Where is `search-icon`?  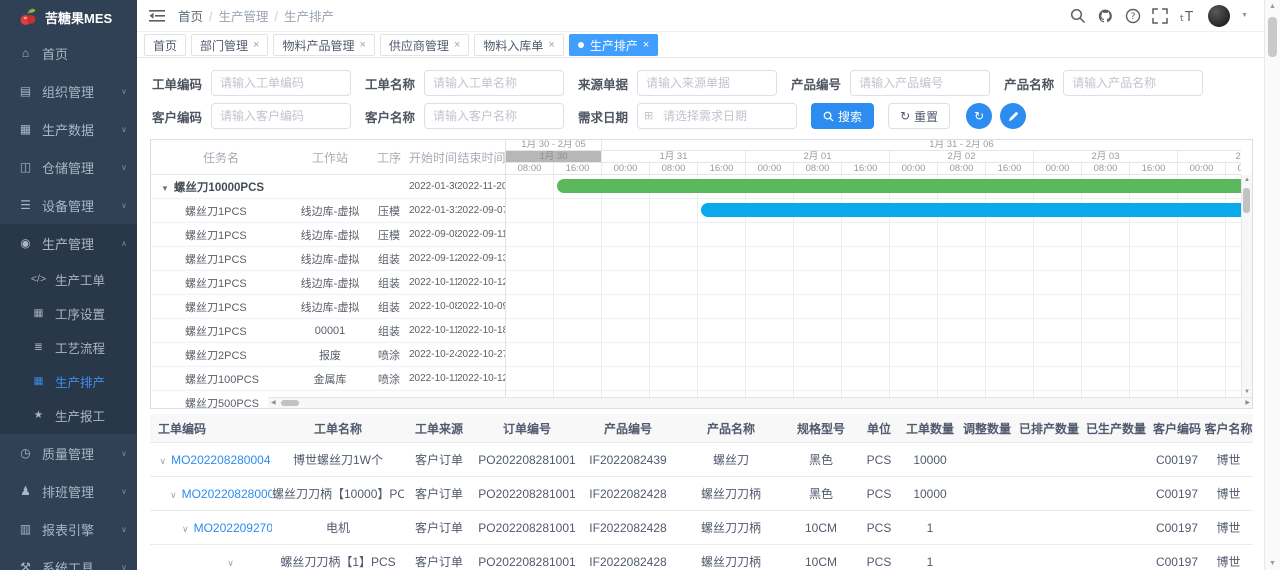
search-icon is located at coordinates (1078, 16).